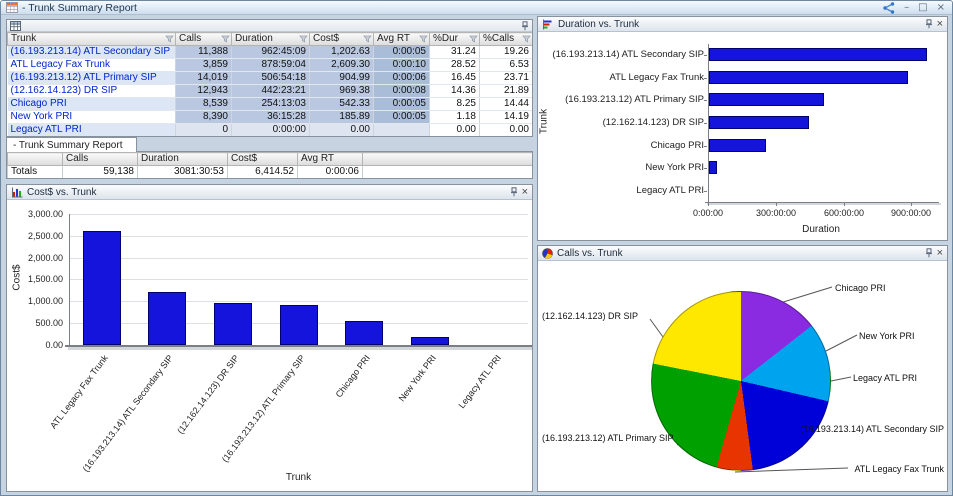  Describe the element at coordinates (766, 99) in the screenshot. I see `duration-bar` at that location.